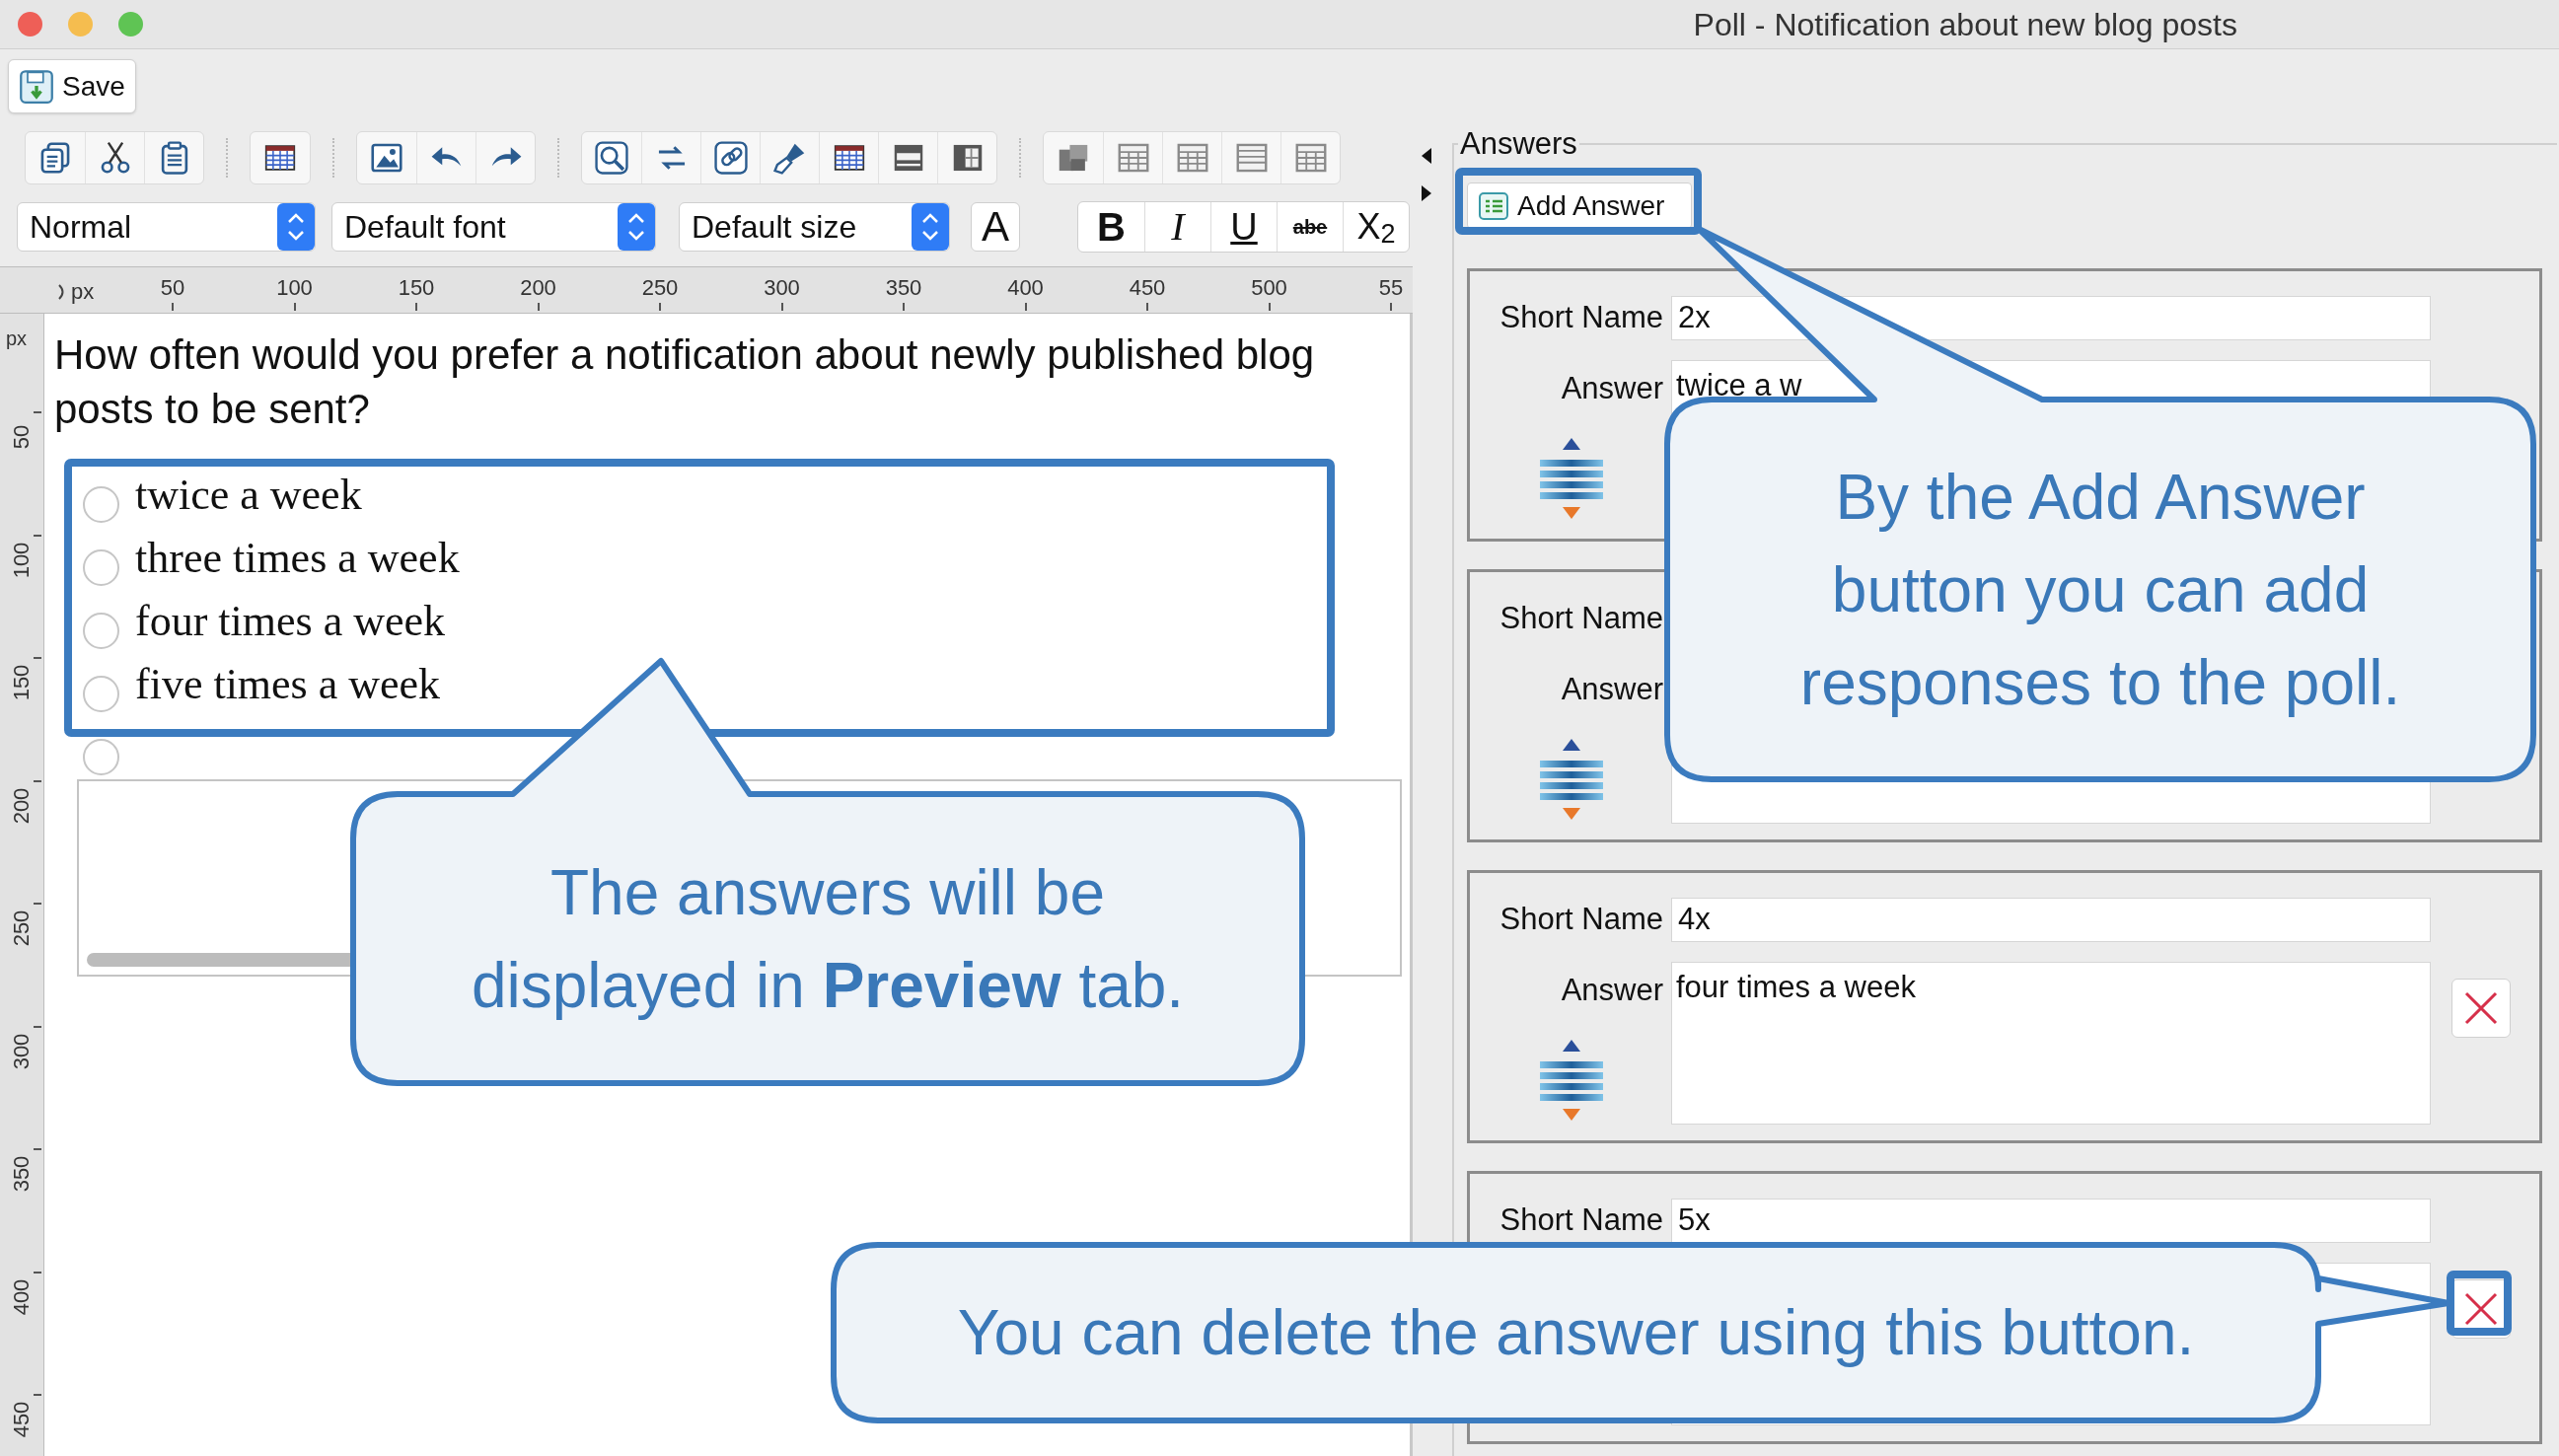  I want to click on search-icon, so click(611, 158).